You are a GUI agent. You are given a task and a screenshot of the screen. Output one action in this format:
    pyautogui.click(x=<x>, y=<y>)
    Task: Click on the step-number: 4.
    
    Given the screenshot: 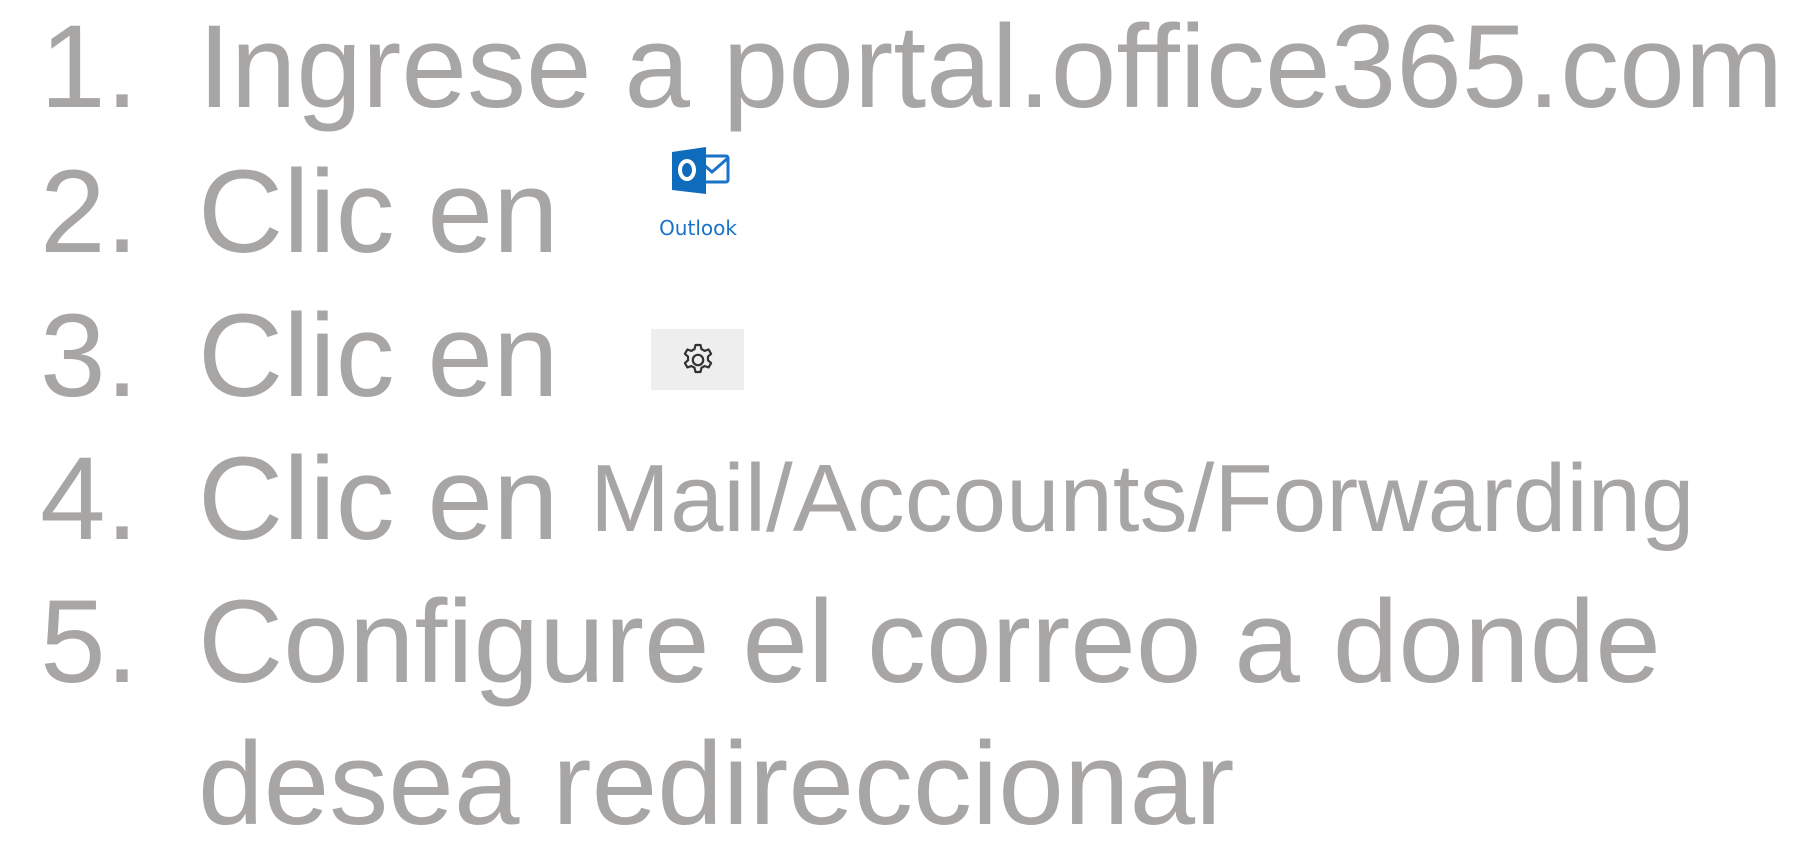 What is the action you would take?
    pyautogui.click(x=89, y=499)
    